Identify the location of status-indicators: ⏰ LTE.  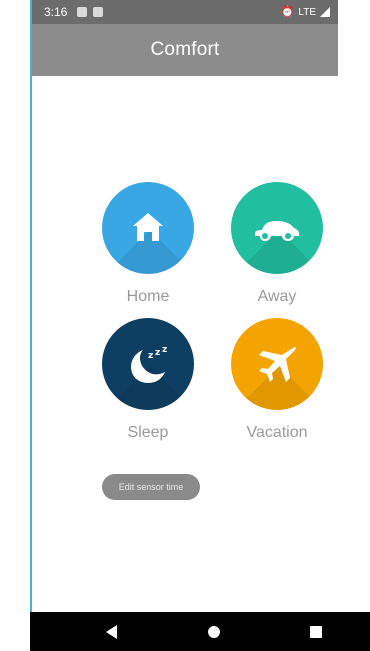
(305, 11).